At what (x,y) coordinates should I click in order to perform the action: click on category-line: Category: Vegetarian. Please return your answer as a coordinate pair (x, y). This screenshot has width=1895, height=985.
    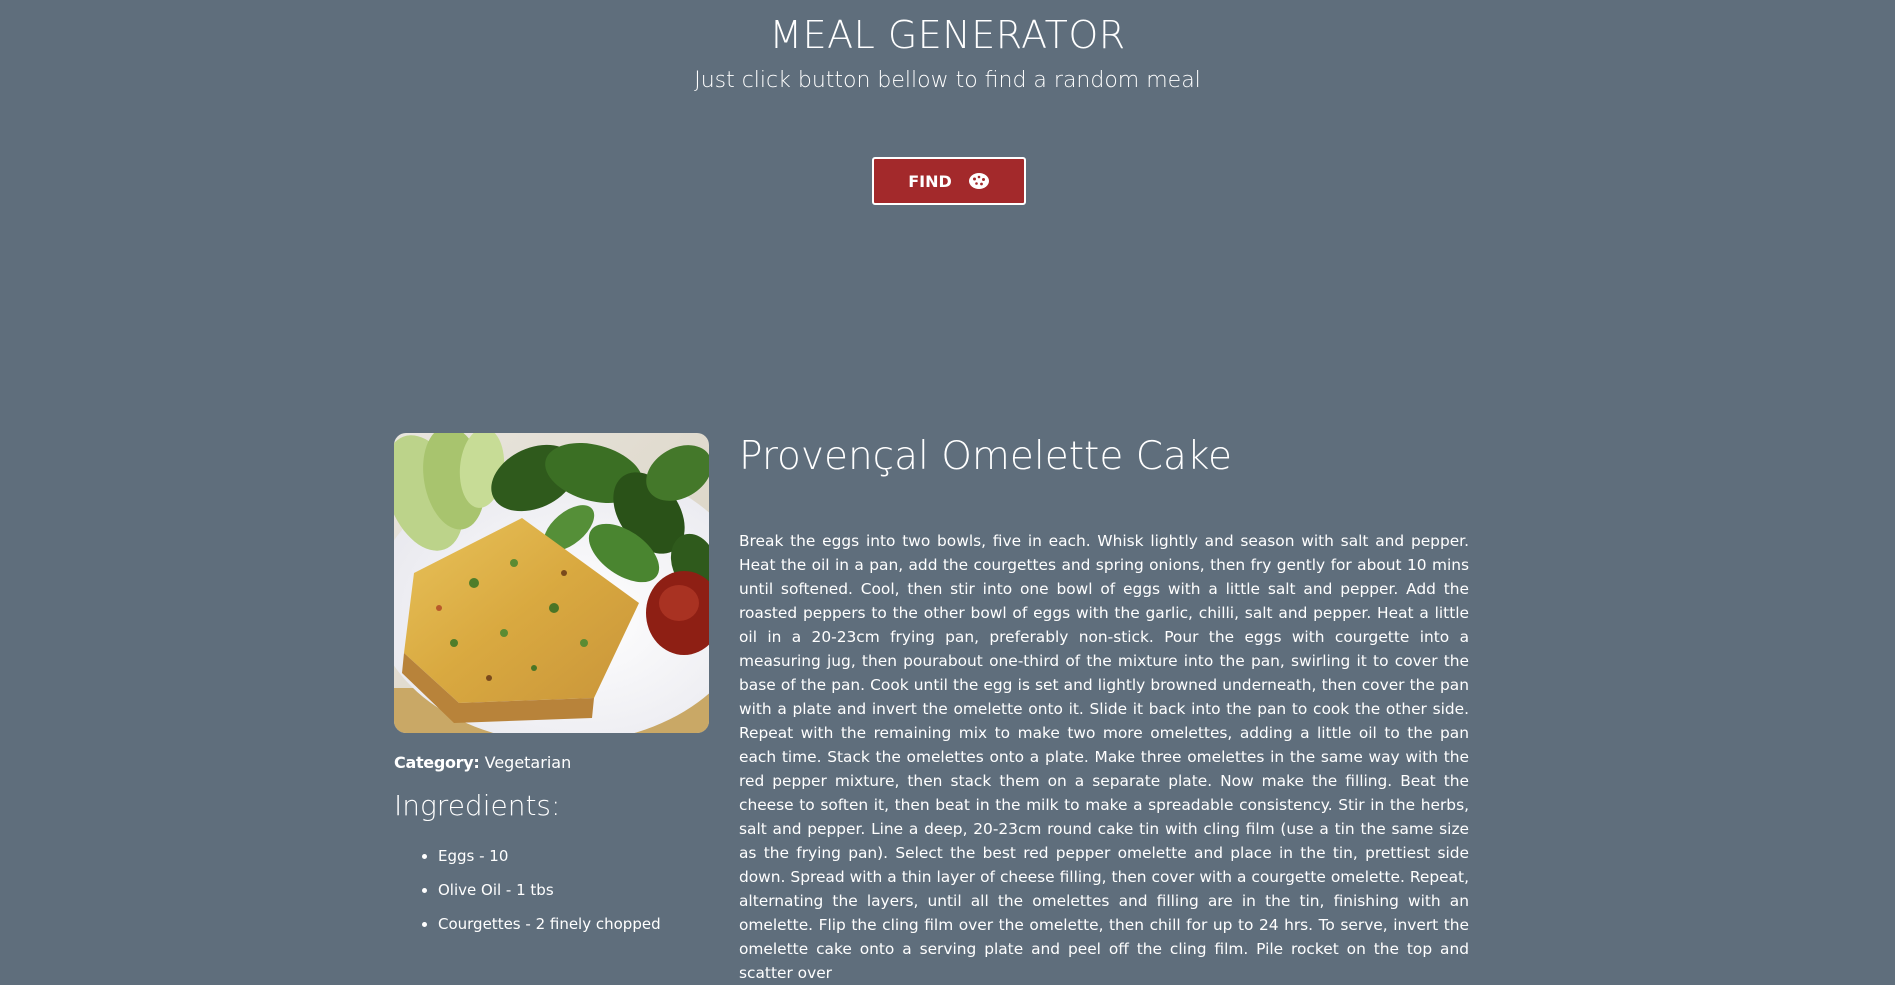
    Looking at the image, I should click on (482, 762).